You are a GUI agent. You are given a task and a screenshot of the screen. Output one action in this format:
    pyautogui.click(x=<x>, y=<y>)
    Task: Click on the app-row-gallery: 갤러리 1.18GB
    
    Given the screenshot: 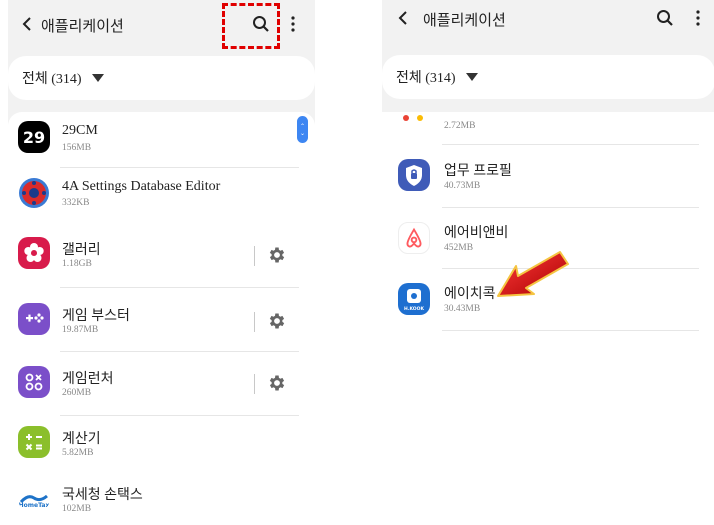 What is the action you would take?
    pyautogui.click(x=161, y=256)
    